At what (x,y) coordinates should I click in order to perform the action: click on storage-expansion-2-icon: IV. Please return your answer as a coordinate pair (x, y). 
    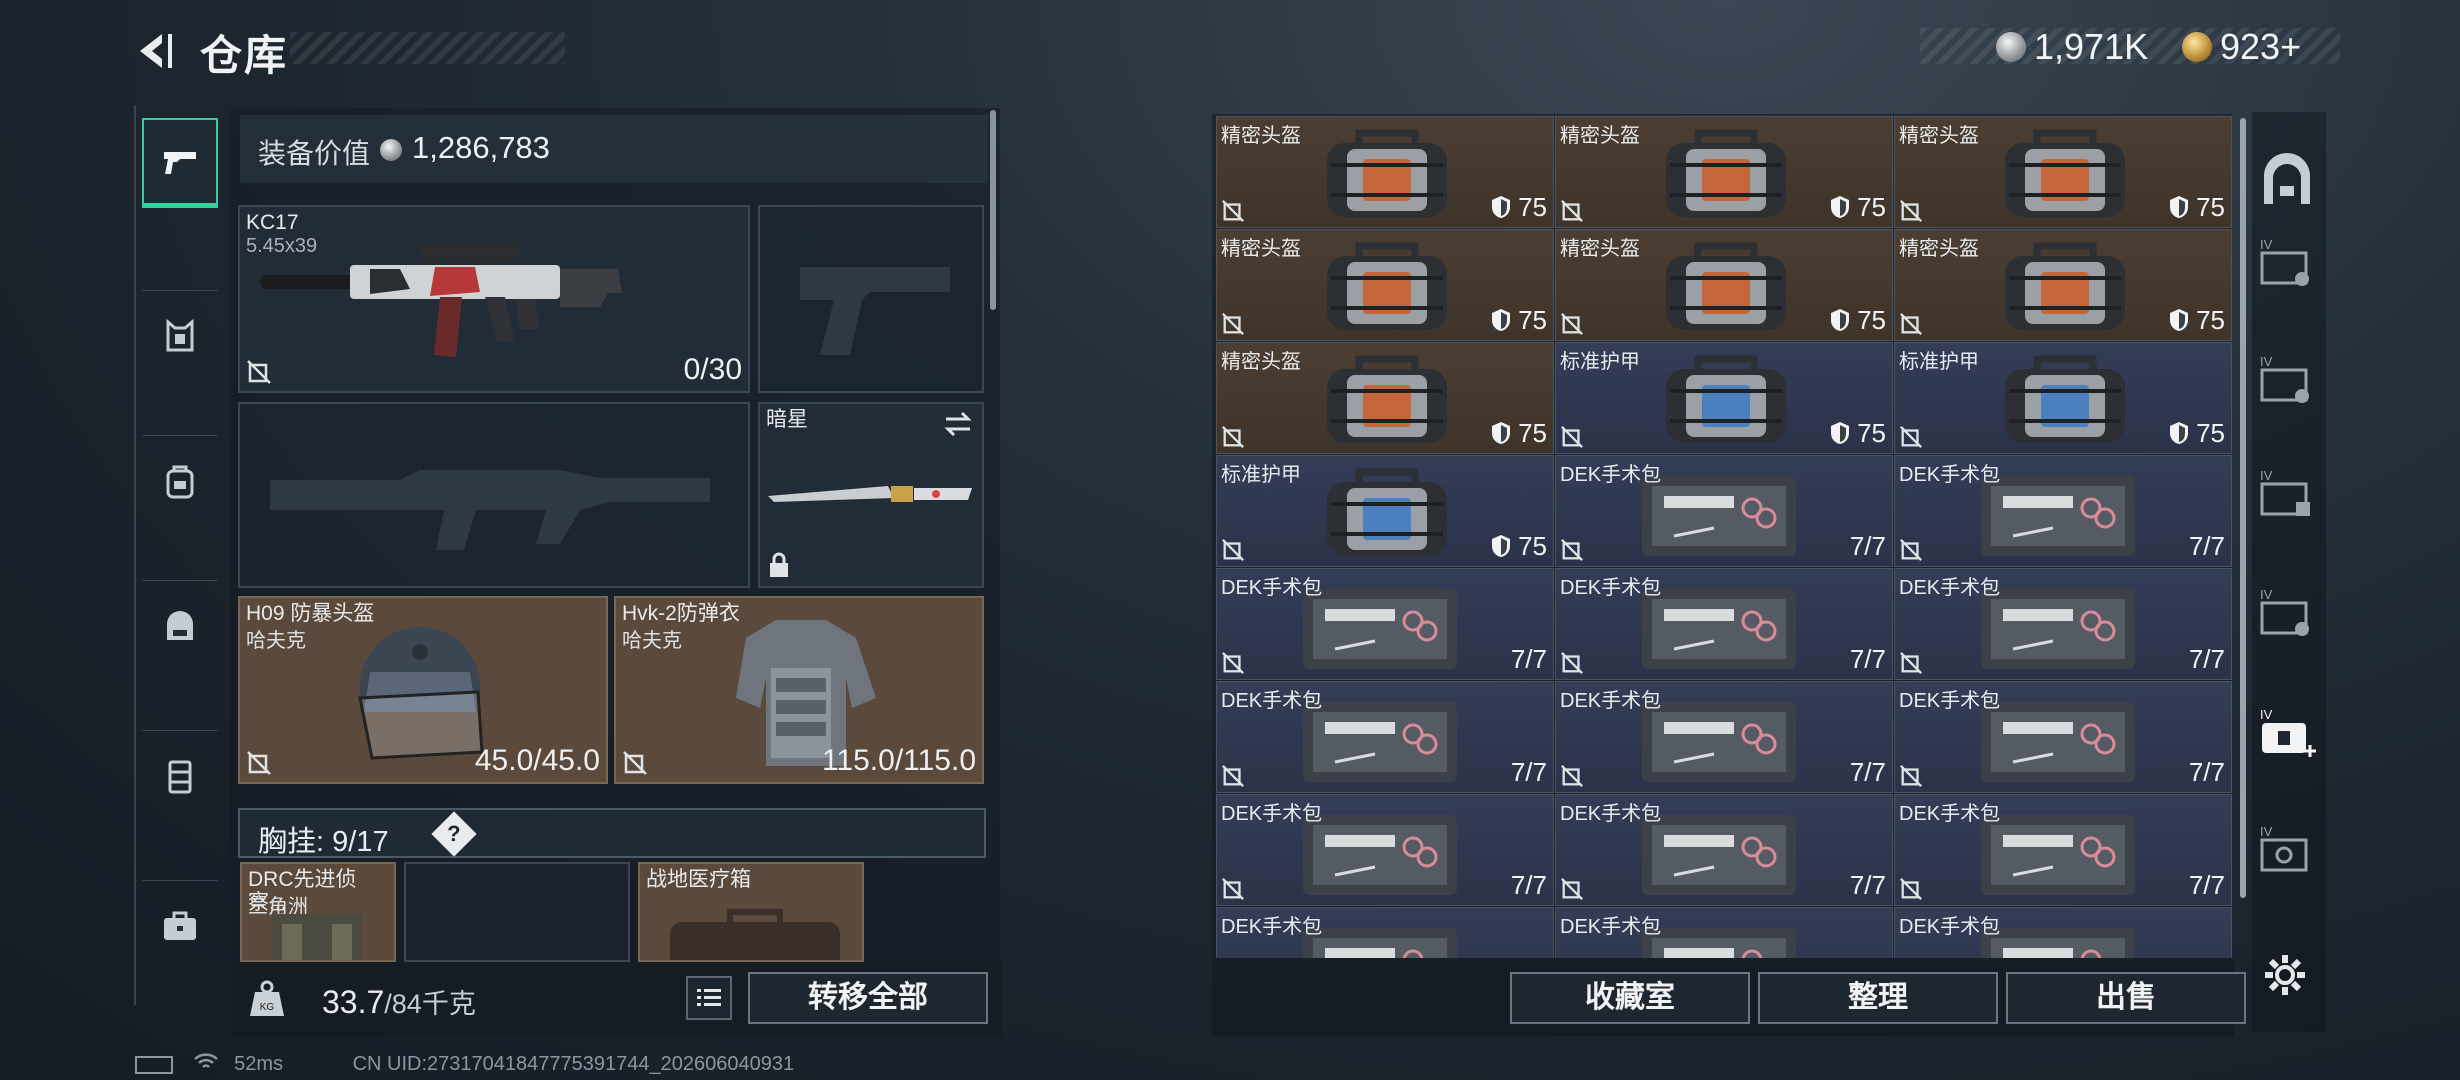
    Looking at the image, I should click on (2287, 383).